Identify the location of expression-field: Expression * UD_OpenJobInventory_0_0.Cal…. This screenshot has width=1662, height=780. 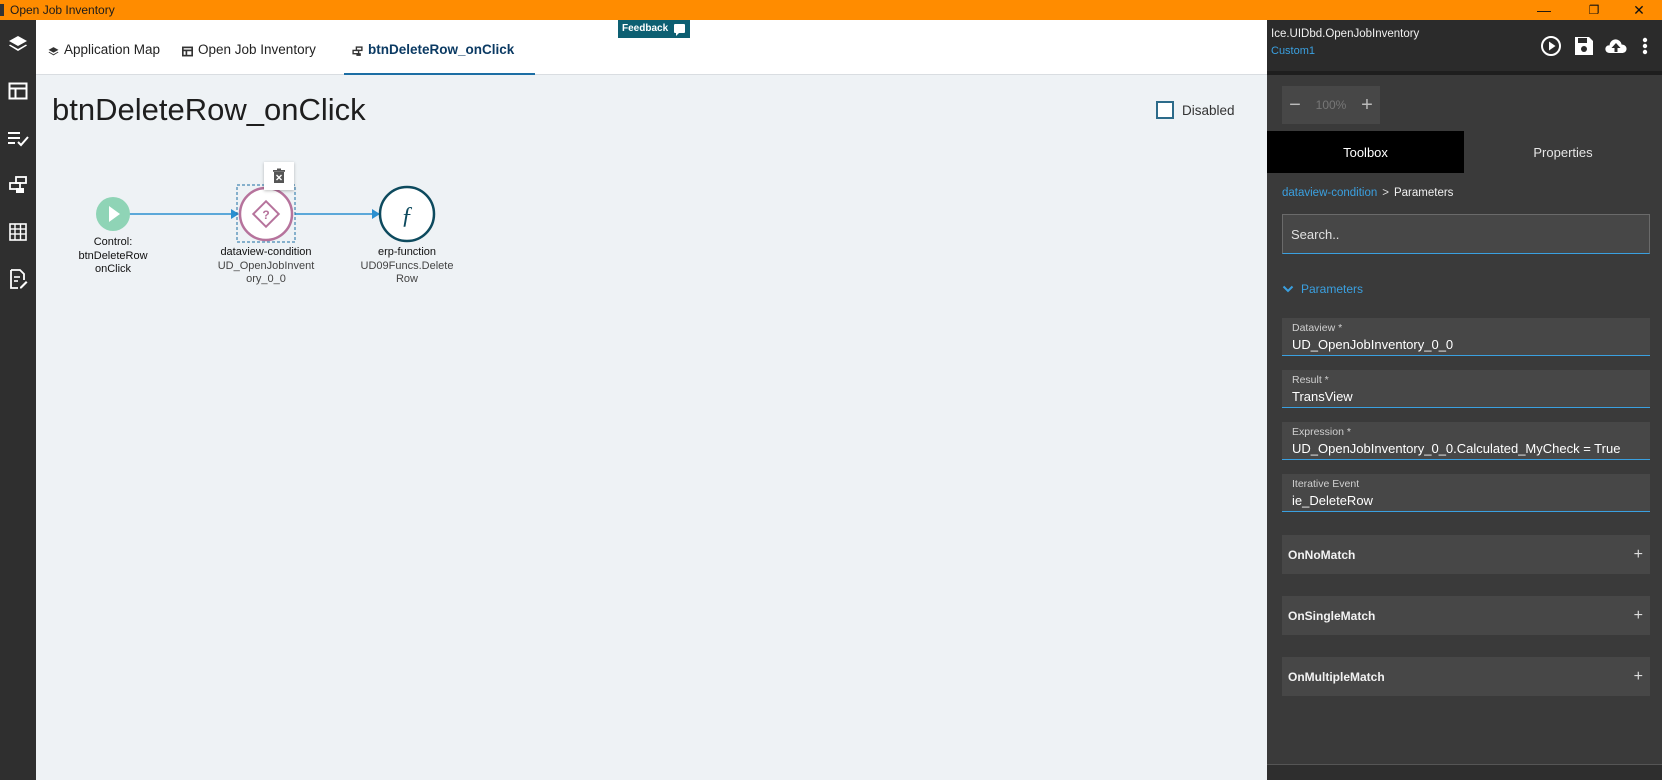
(1466, 441).